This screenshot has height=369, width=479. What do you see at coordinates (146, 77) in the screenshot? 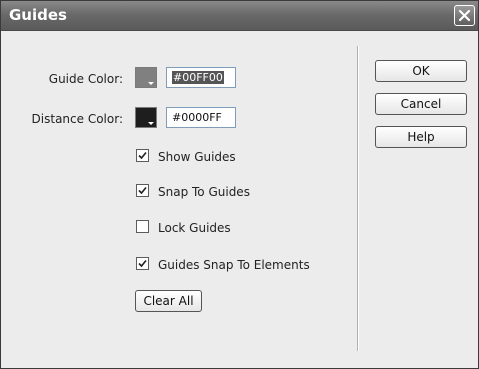
I see `guide-color-swatch` at bounding box center [146, 77].